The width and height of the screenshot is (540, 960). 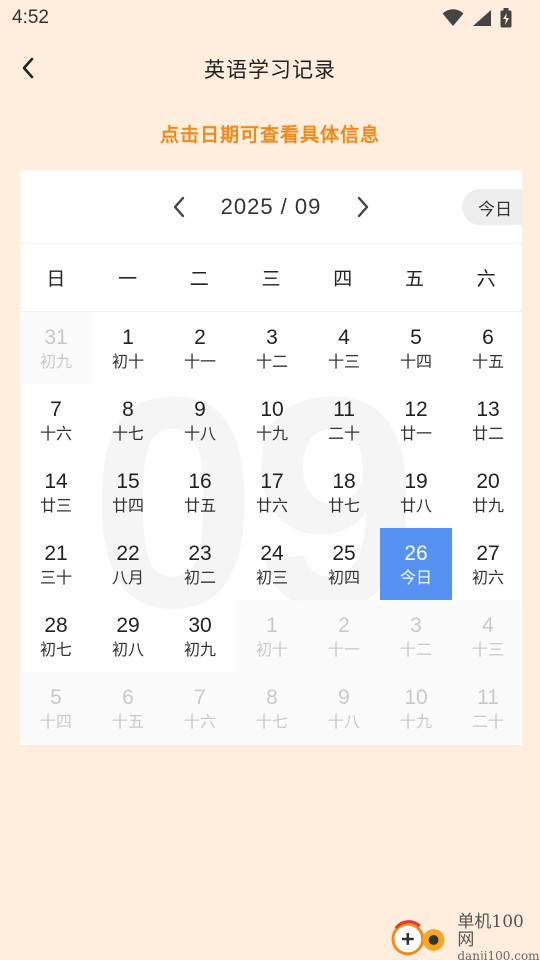 What do you see at coordinates (416, 481) in the screenshot?
I see `day-number: 19` at bounding box center [416, 481].